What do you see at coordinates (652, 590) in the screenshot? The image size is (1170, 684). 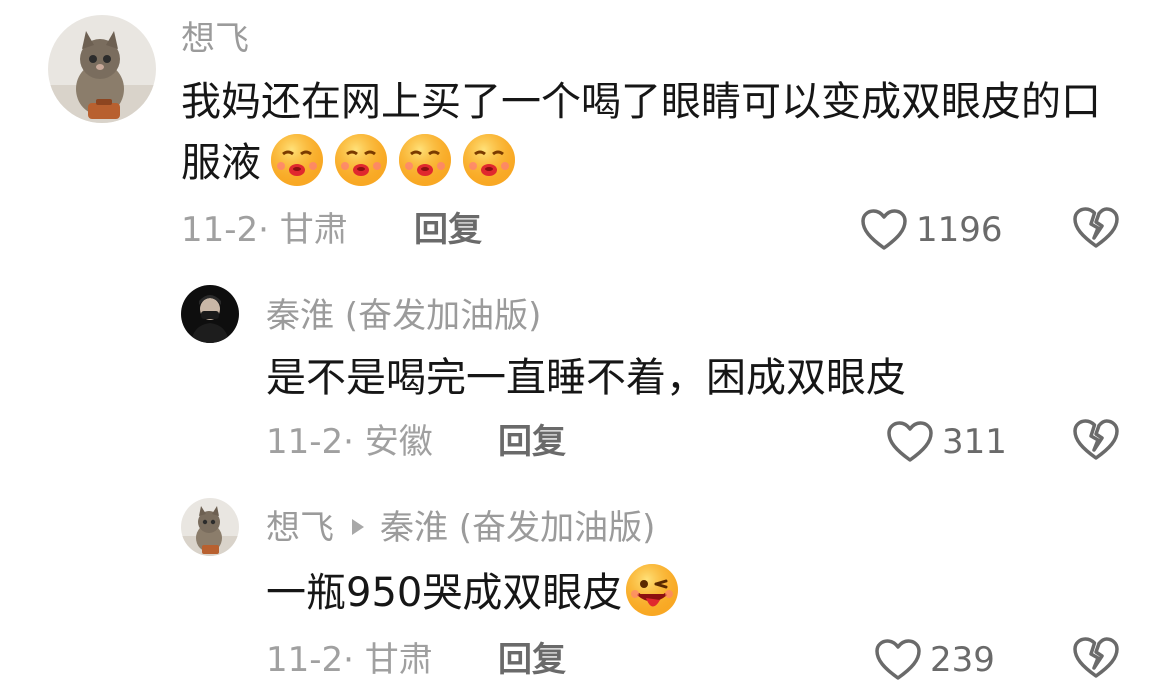 I see `wink-tongue-emoji` at bounding box center [652, 590].